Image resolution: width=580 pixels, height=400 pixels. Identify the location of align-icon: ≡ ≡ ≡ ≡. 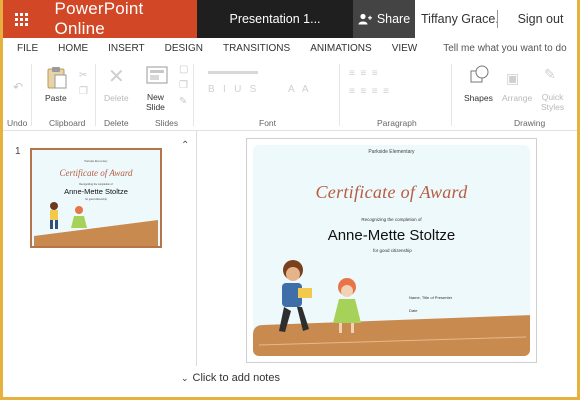
(369, 91).